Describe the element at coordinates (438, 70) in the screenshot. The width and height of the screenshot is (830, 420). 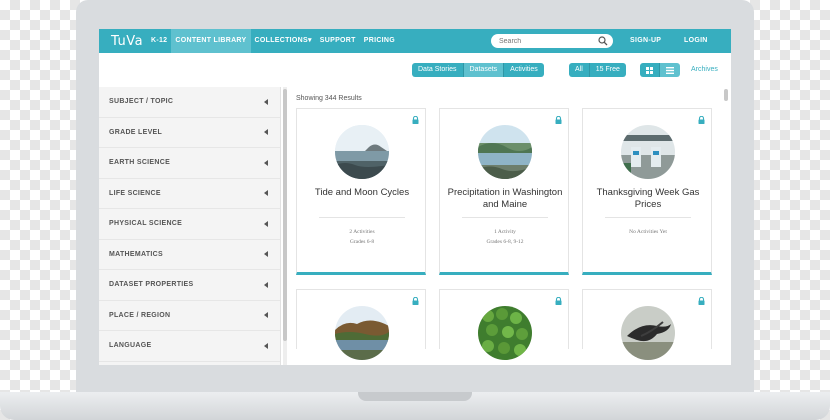
I see `type-data-stories: Data Stories` at that location.